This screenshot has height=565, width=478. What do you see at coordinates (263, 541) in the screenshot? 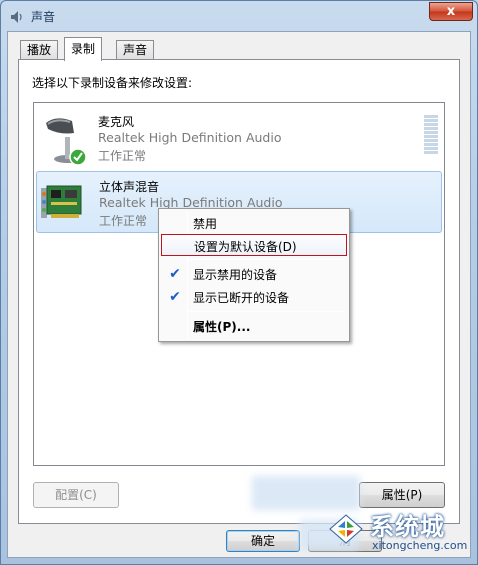
I see `ok-button: 确定` at bounding box center [263, 541].